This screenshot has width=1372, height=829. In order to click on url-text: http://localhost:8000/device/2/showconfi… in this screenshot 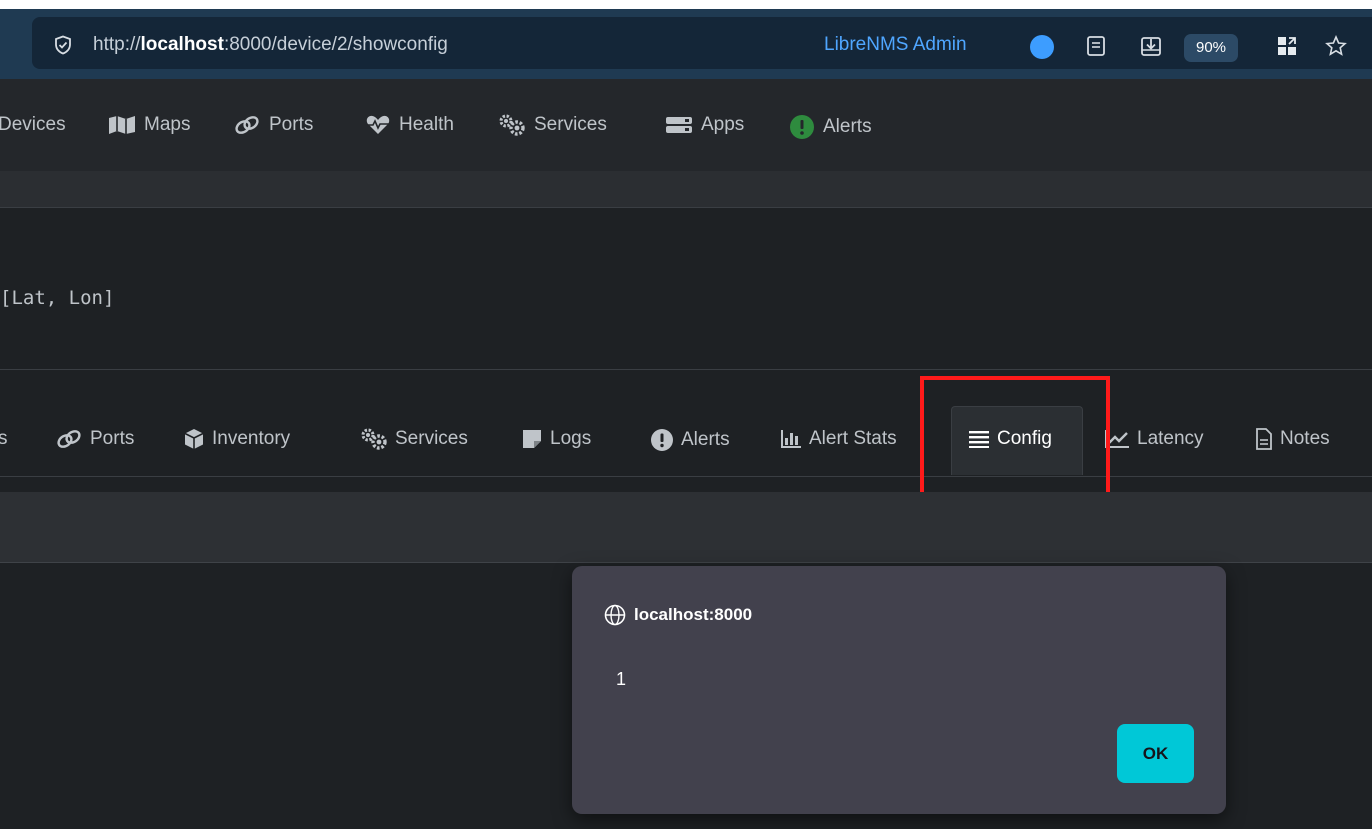, I will do `click(270, 45)`.